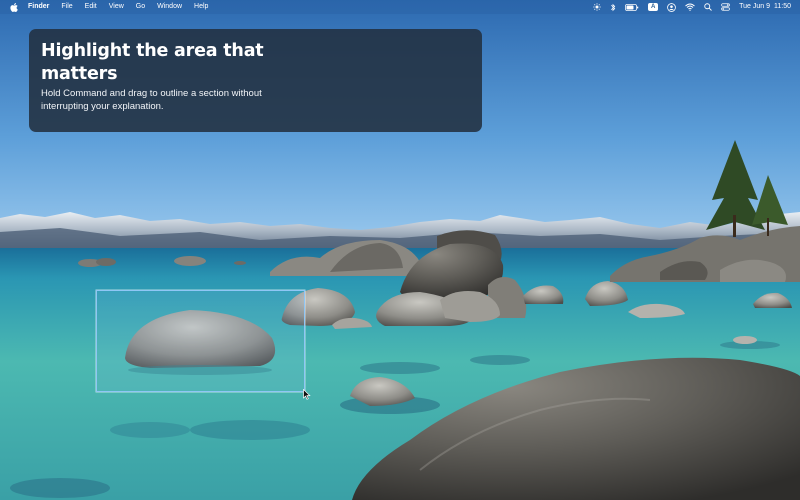 The width and height of the screenshot is (800, 500). I want to click on menu-view: View, so click(116, 7).